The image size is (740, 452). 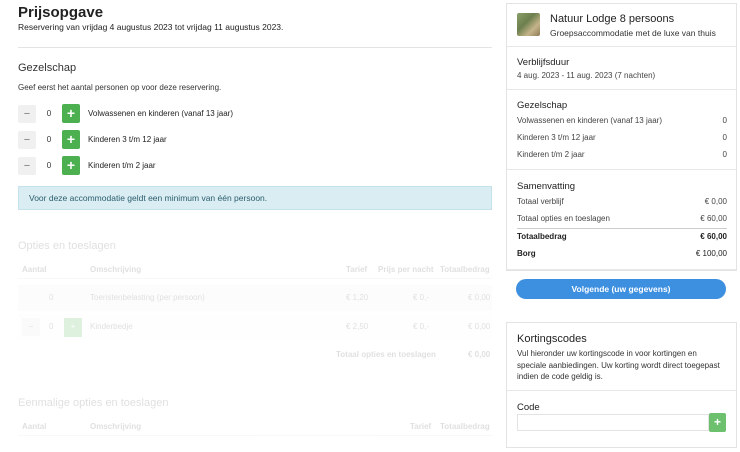 What do you see at coordinates (47, 68) in the screenshot?
I see `party-title: Gezelschap` at bounding box center [47, 68].